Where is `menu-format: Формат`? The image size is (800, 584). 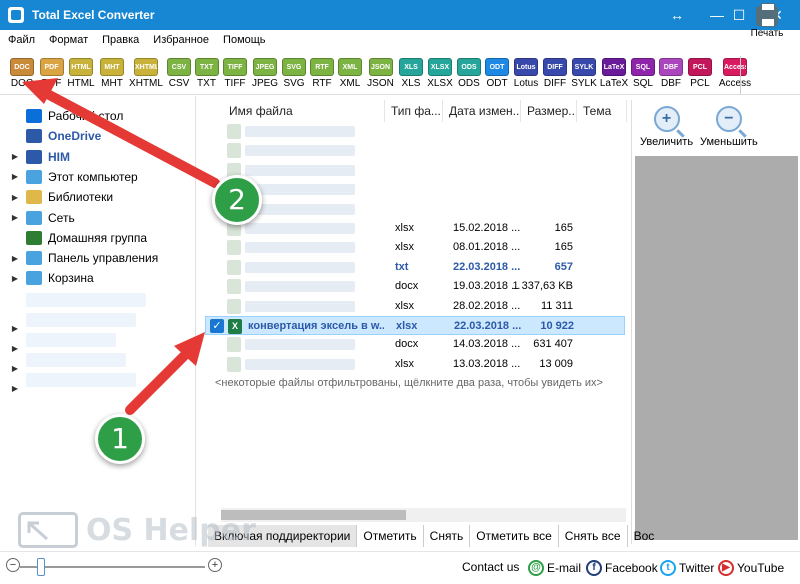 menu-format: Формат is located at coordinates (68, 40).